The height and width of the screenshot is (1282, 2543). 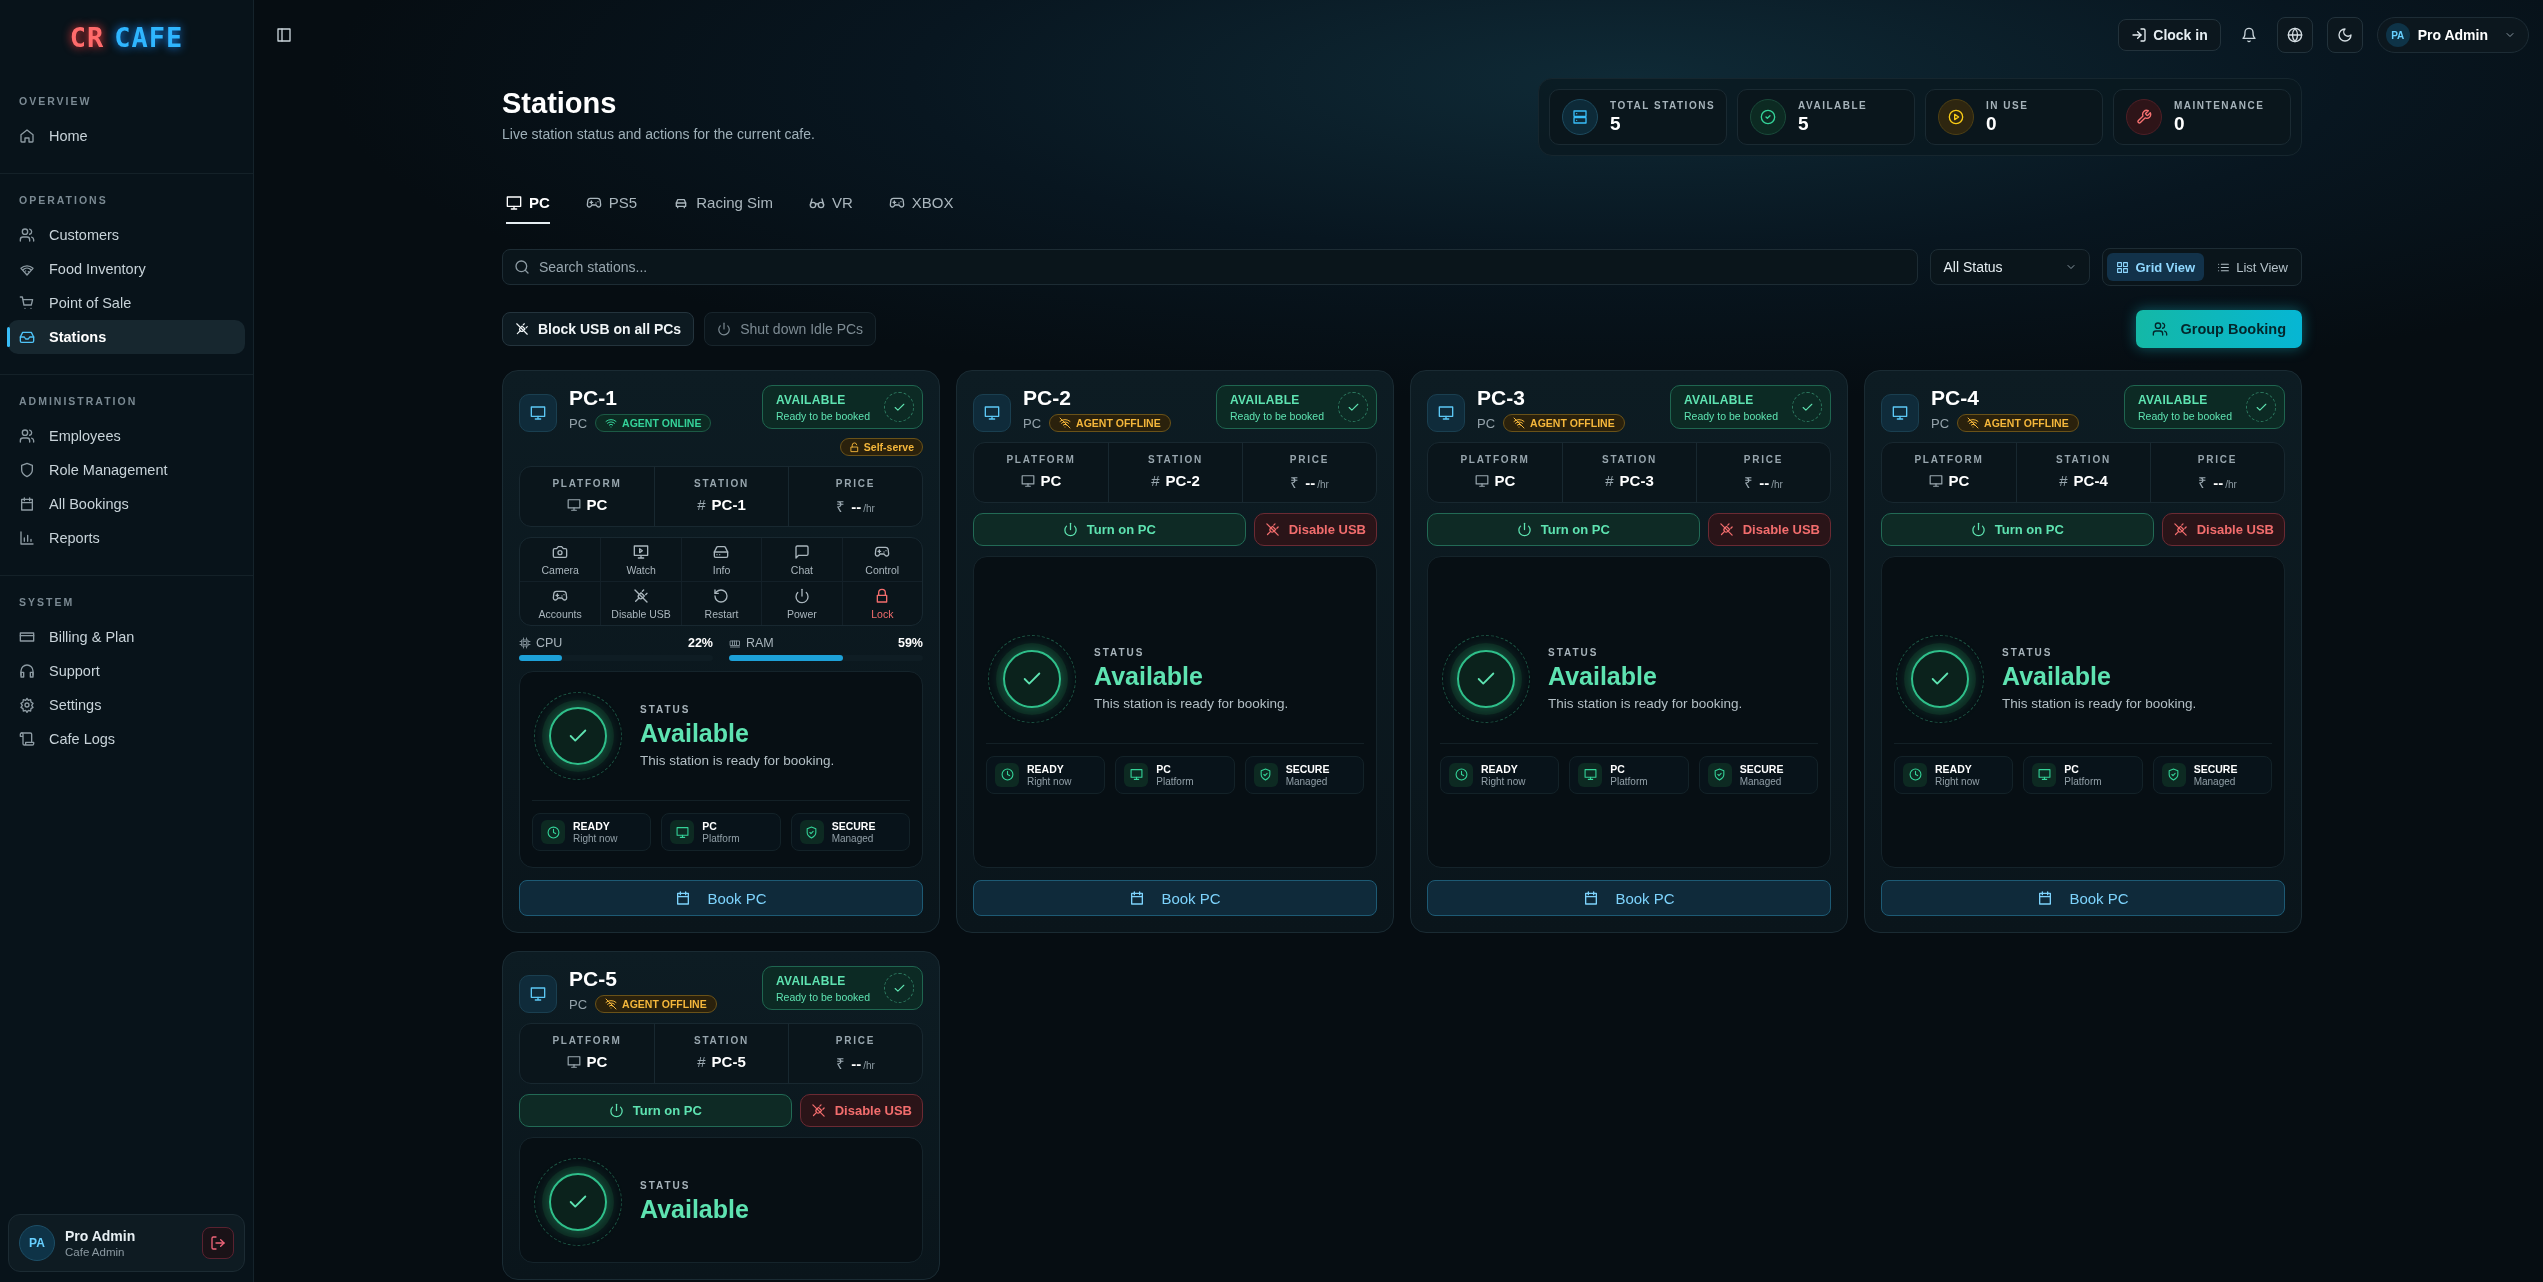 I want to click on users-icon, so click(x=27, y=235).